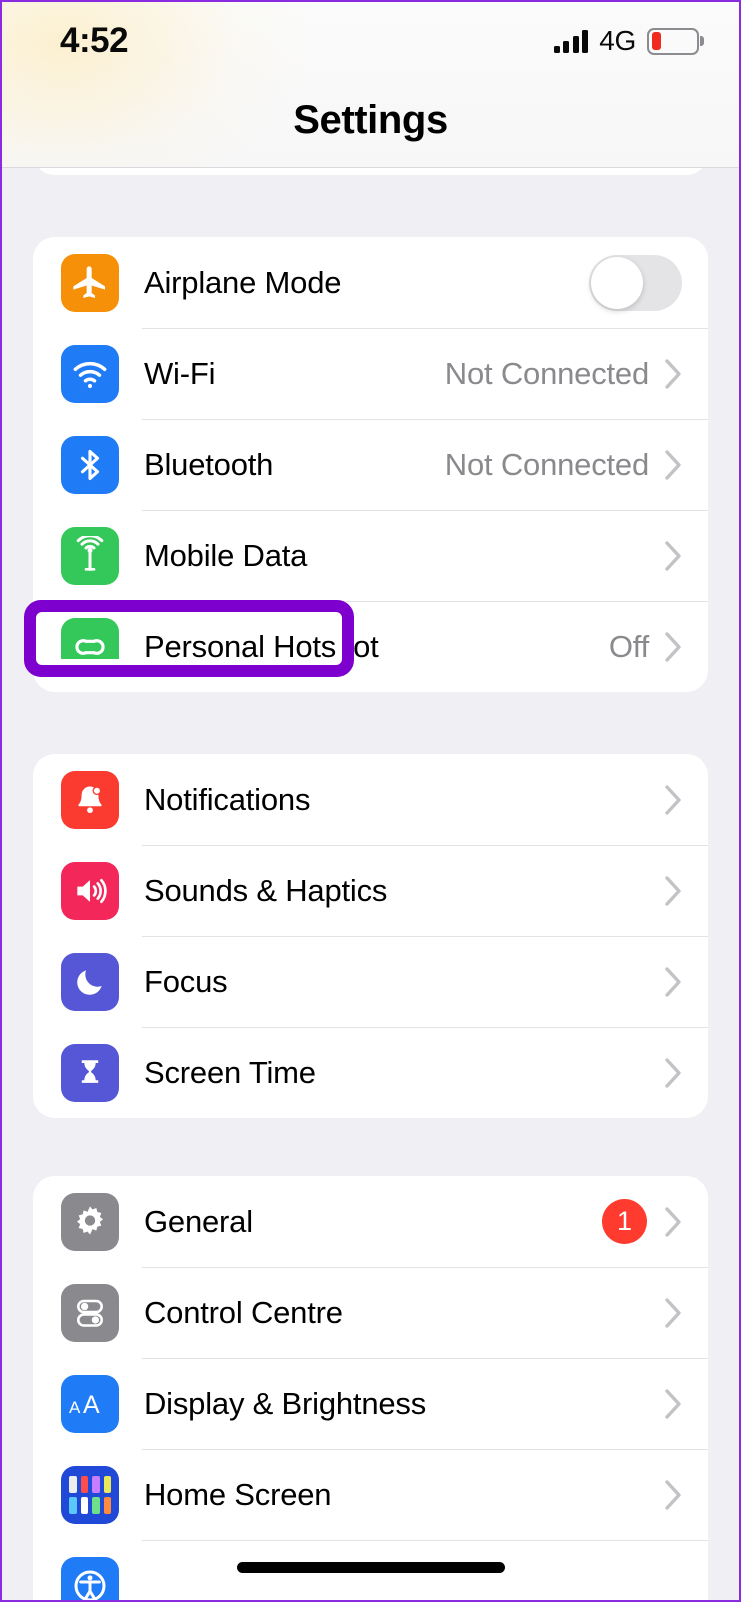 The width and height of the screenshot is (741, 1602). What do you see at coordinates (226, 555) in the screenshot?
I see `row-label: Mobile Data` at bounding box center [226, 555].